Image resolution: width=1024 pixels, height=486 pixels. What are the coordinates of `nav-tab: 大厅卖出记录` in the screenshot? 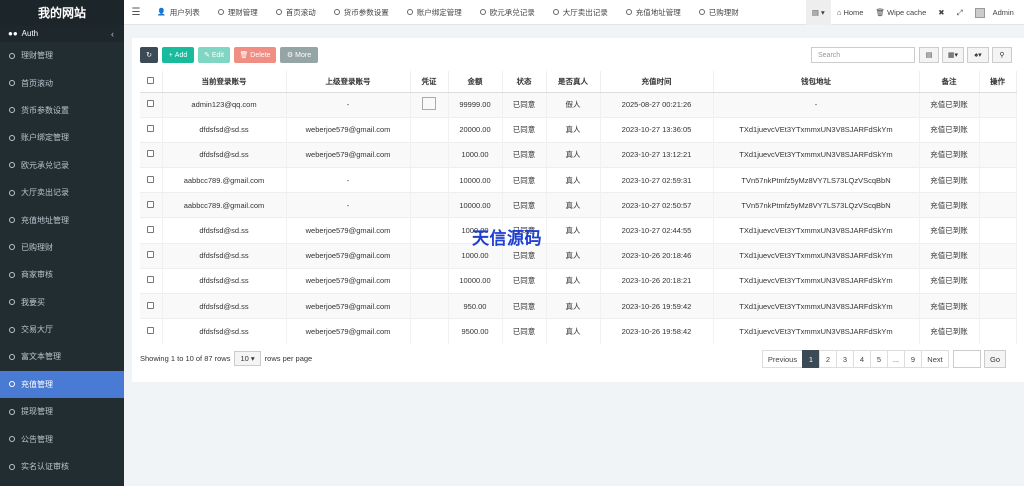 It's located at (580, 12).